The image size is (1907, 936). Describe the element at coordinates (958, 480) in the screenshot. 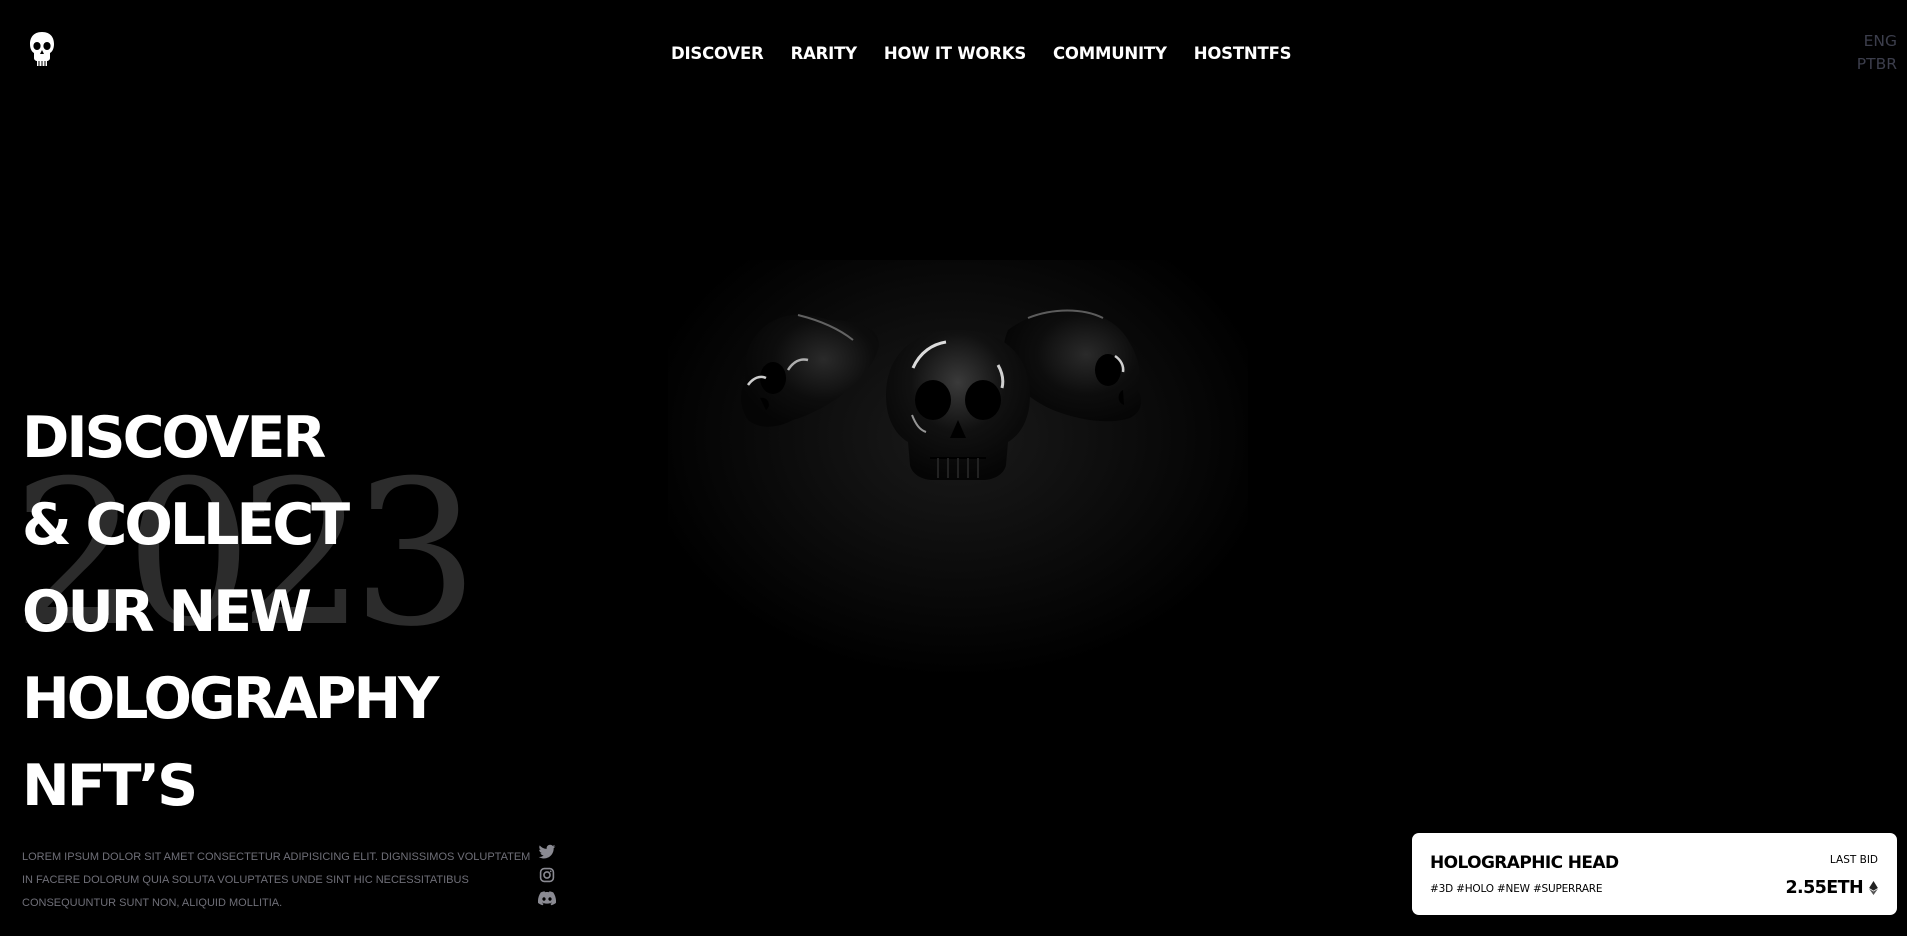

I see `three-chrome-skulls-image` at that location.